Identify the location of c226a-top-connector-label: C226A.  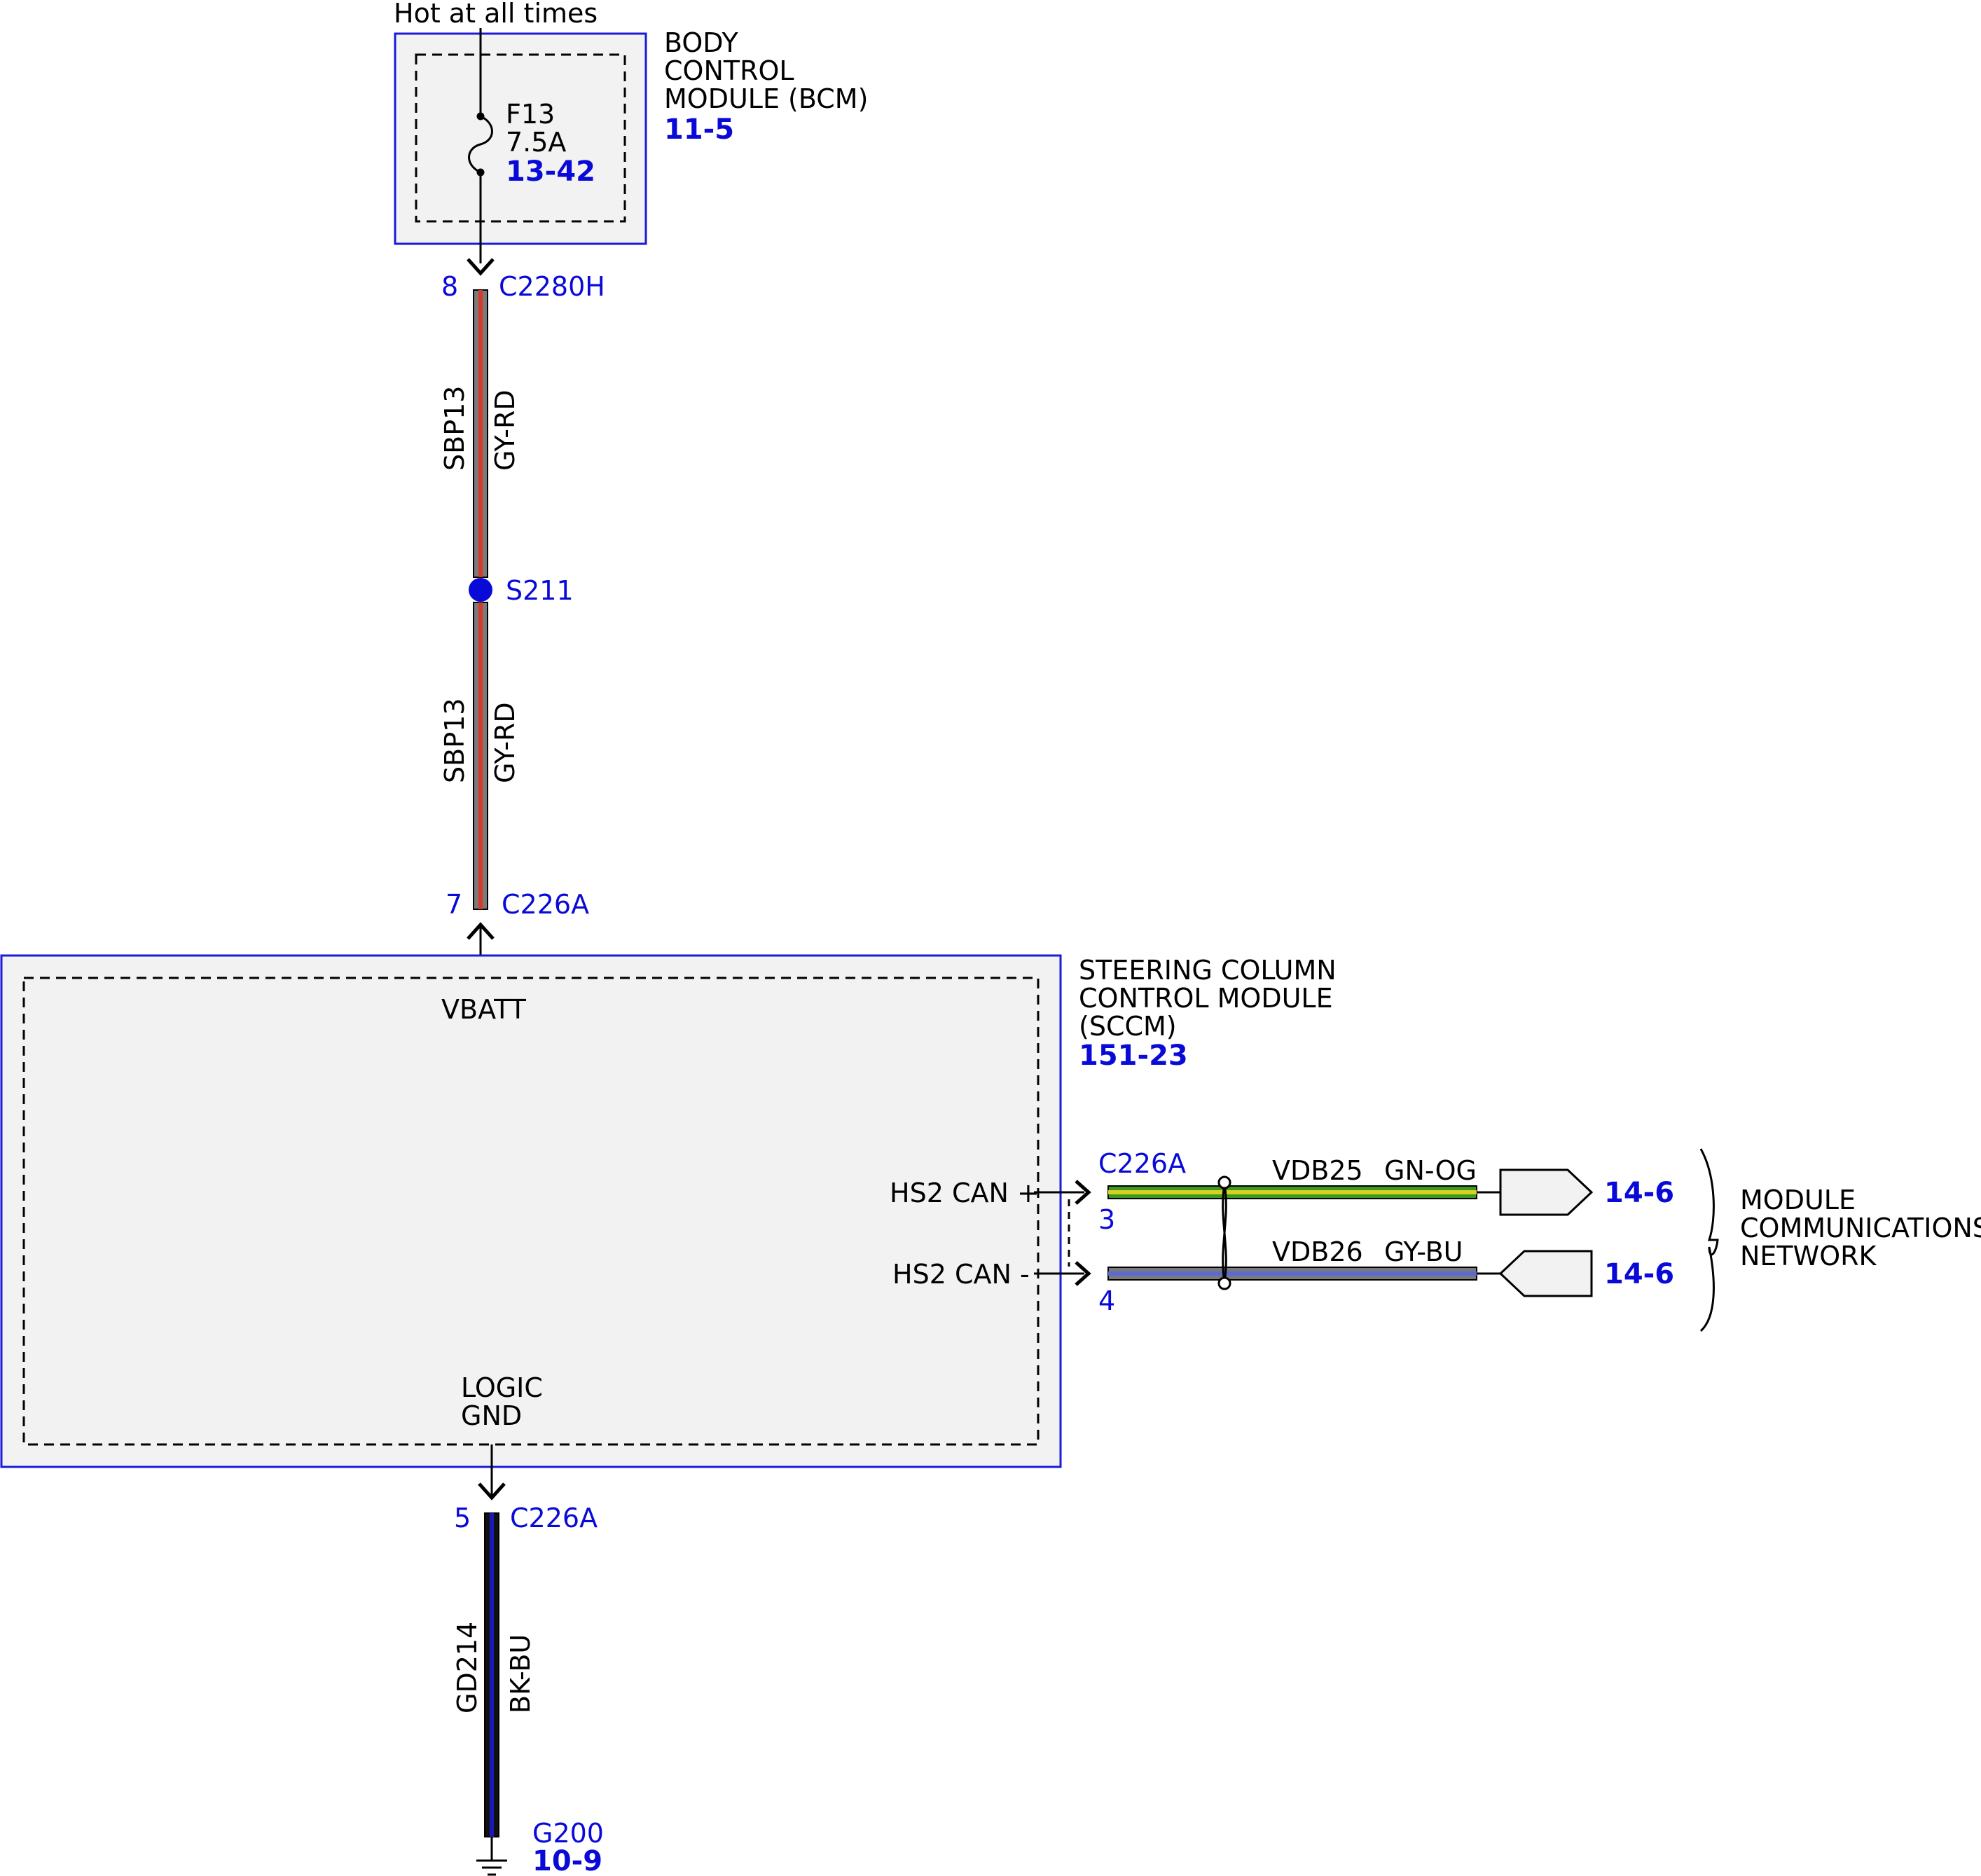
(545, 904).